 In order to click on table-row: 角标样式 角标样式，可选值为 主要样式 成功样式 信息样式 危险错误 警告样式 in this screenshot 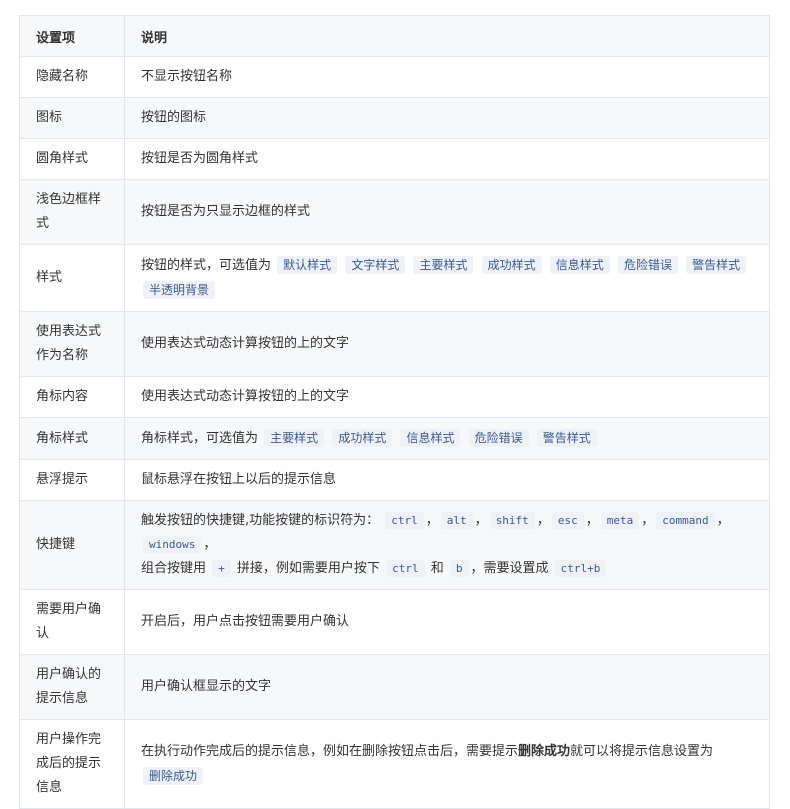, I will do `click(394, 438)`.